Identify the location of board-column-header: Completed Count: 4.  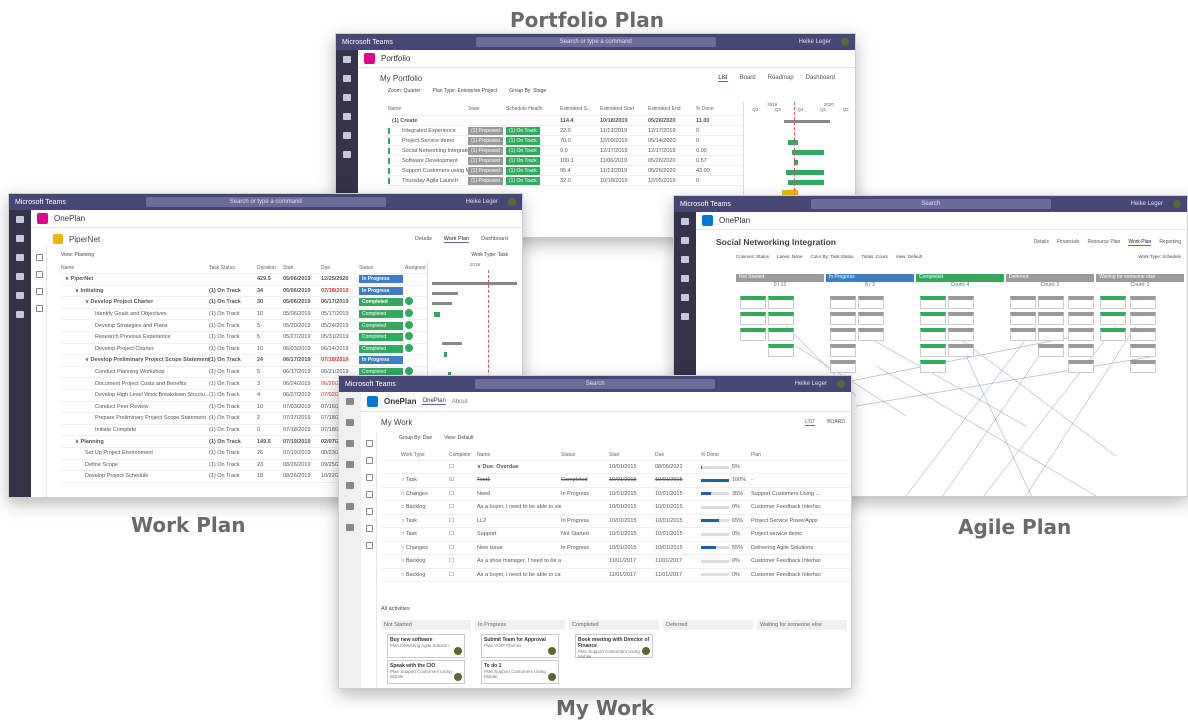
(960, 283).